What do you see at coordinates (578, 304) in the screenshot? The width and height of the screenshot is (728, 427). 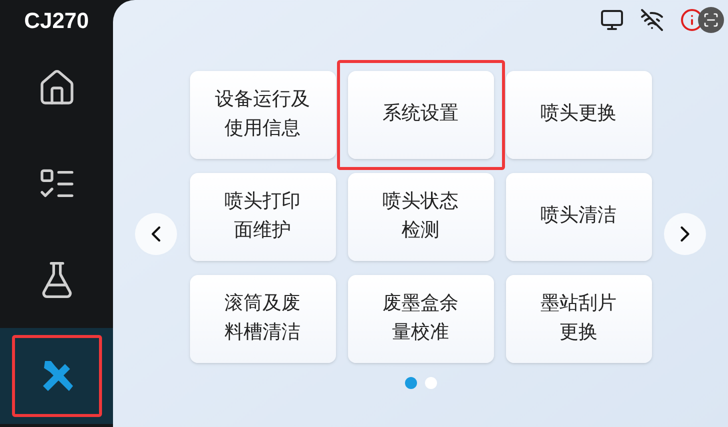 I see `tile-label-line: 墨站刮片` at bounding box center [578, 304].